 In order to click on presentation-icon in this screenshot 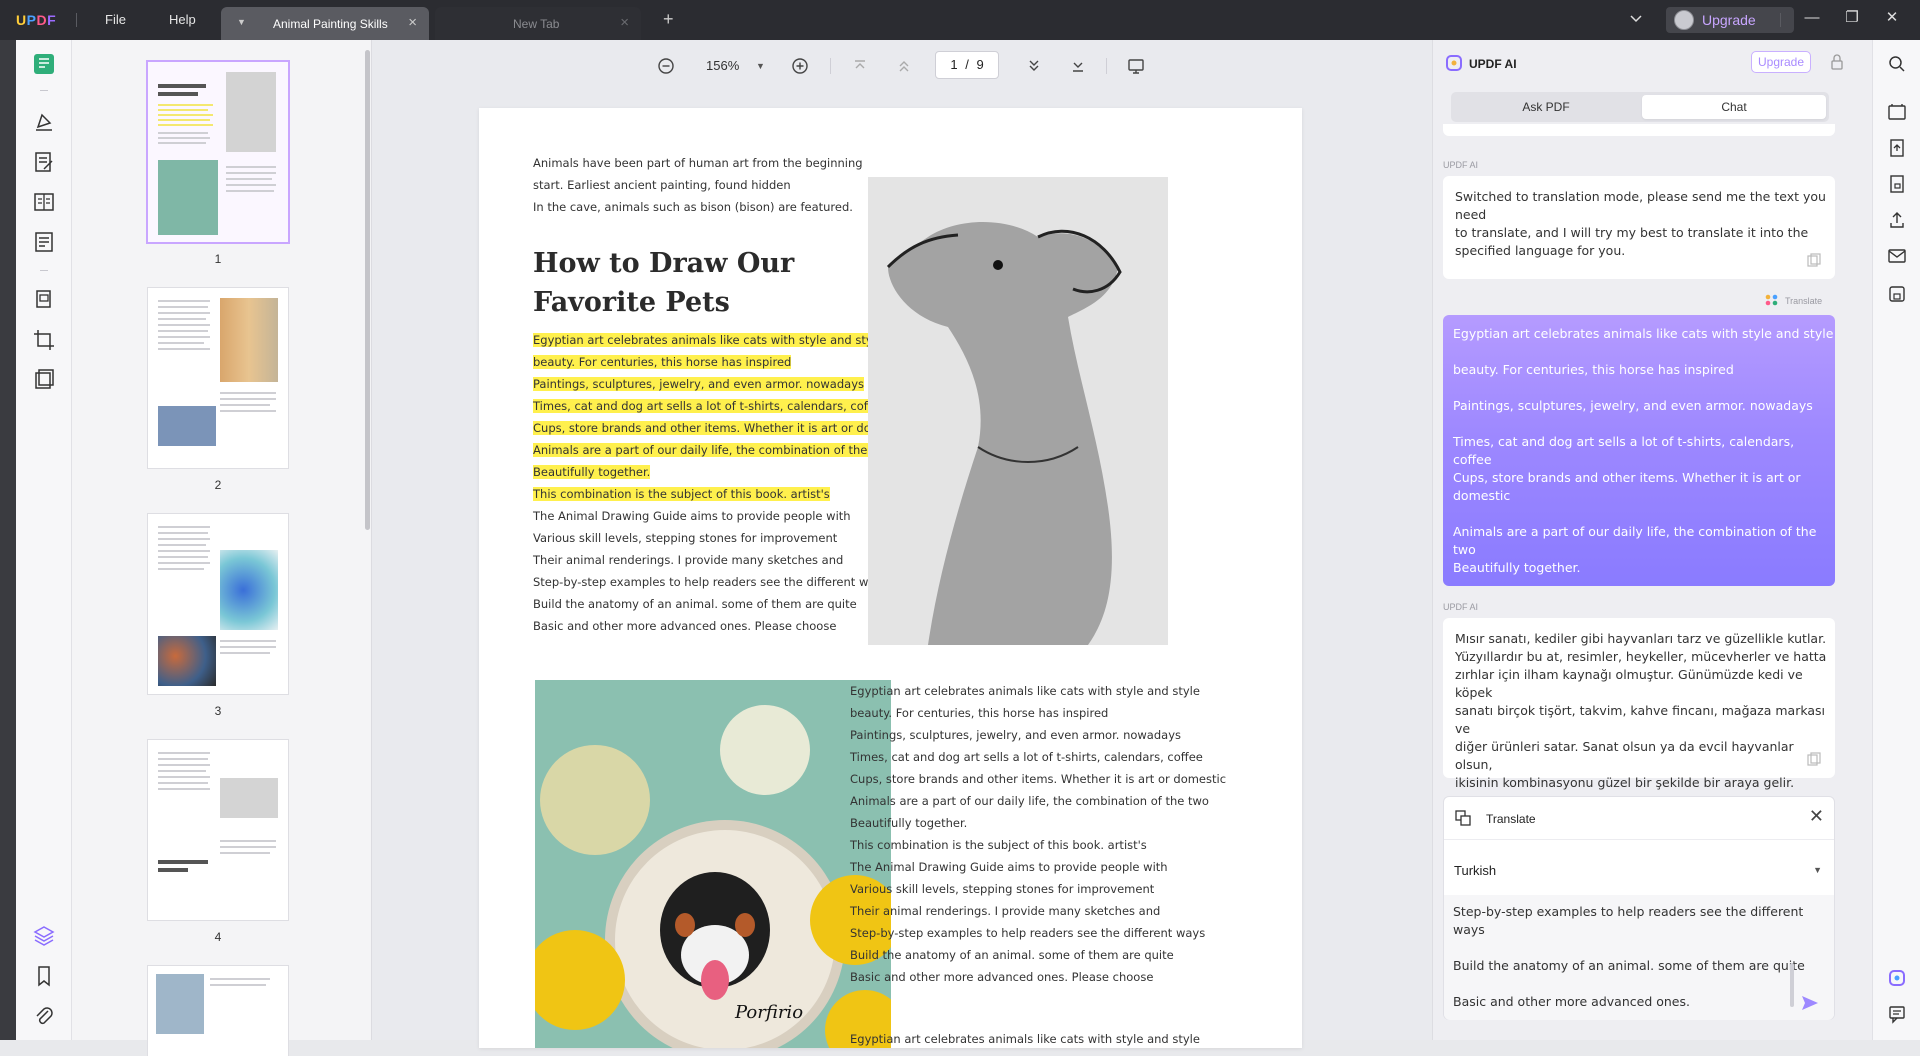, I will do `click(1136, 66)`.